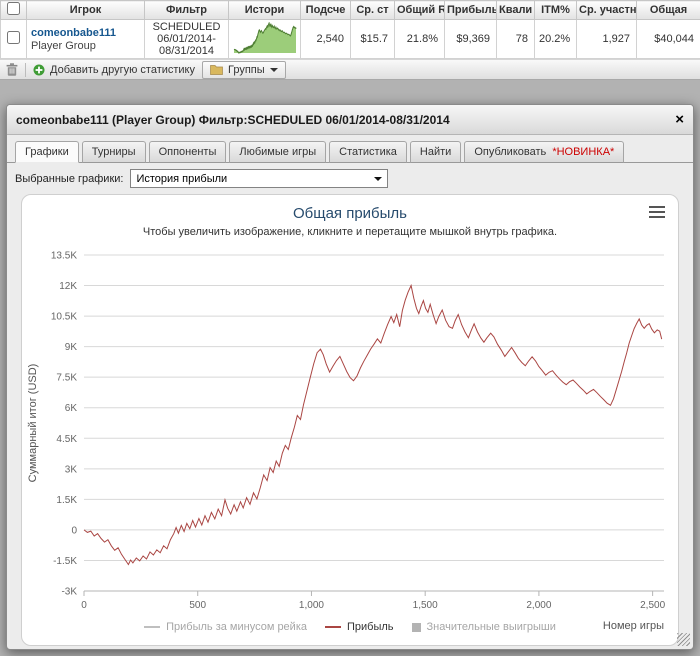  What do you see at coordinates (372, 10) in the screenshot?
I see `header-avg-stake: Ср. ст` at bounding box center [372, 10].